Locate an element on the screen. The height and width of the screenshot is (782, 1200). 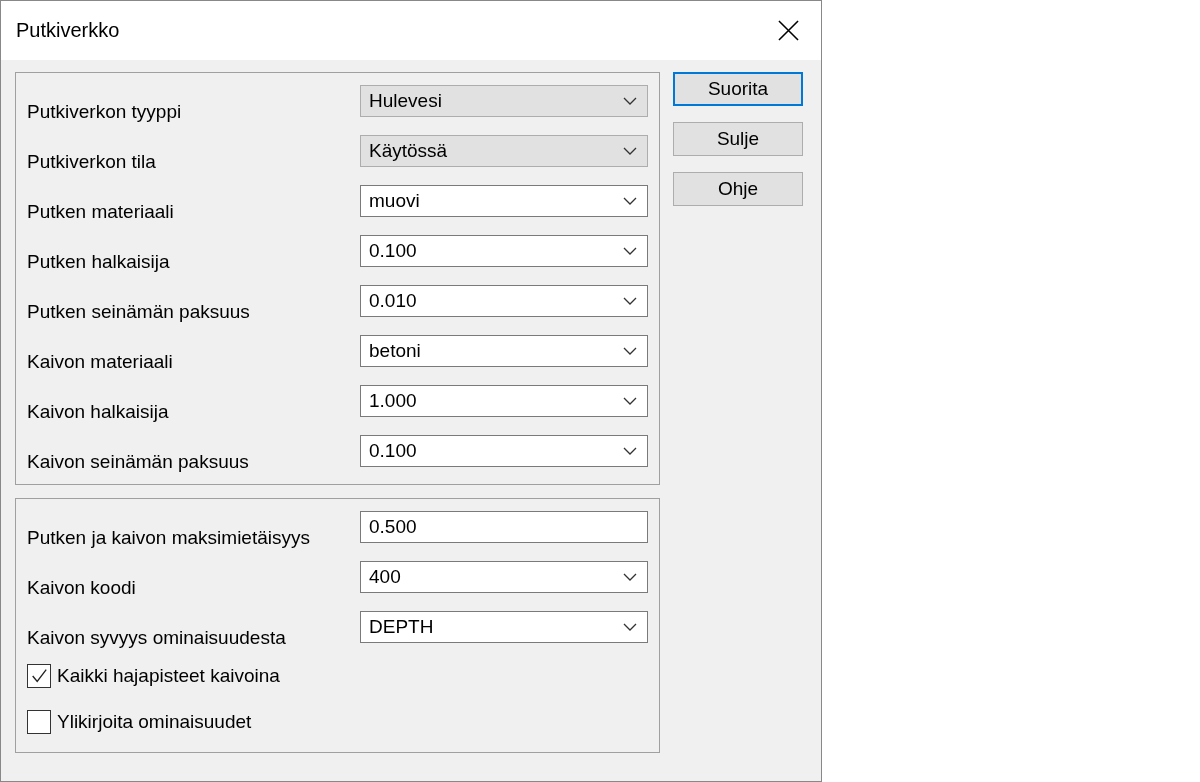
field-label: Putkiverkon tila is located at coordinates (91, 162).